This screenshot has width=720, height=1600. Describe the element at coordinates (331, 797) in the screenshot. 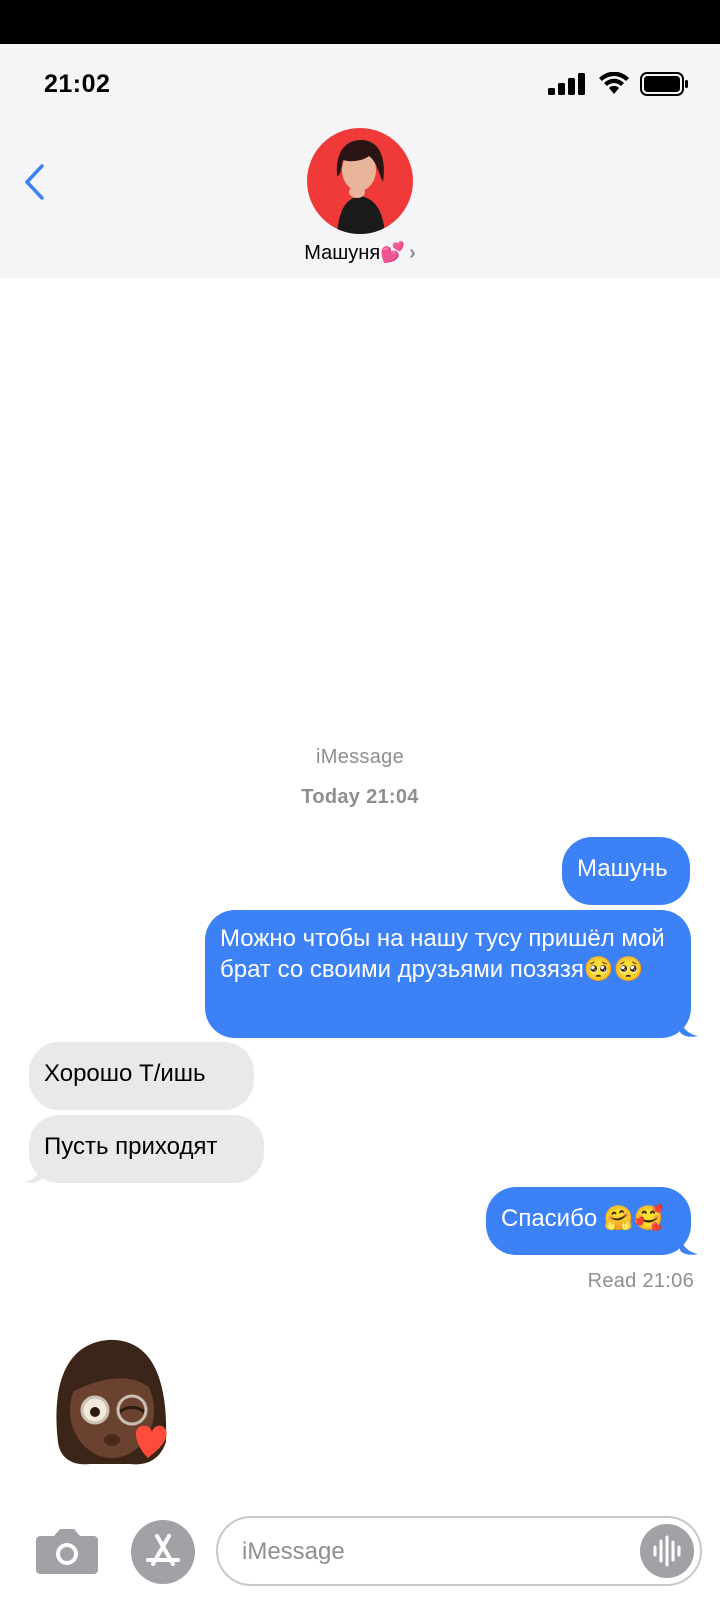

I see `timestamp-day: Today` at that location.